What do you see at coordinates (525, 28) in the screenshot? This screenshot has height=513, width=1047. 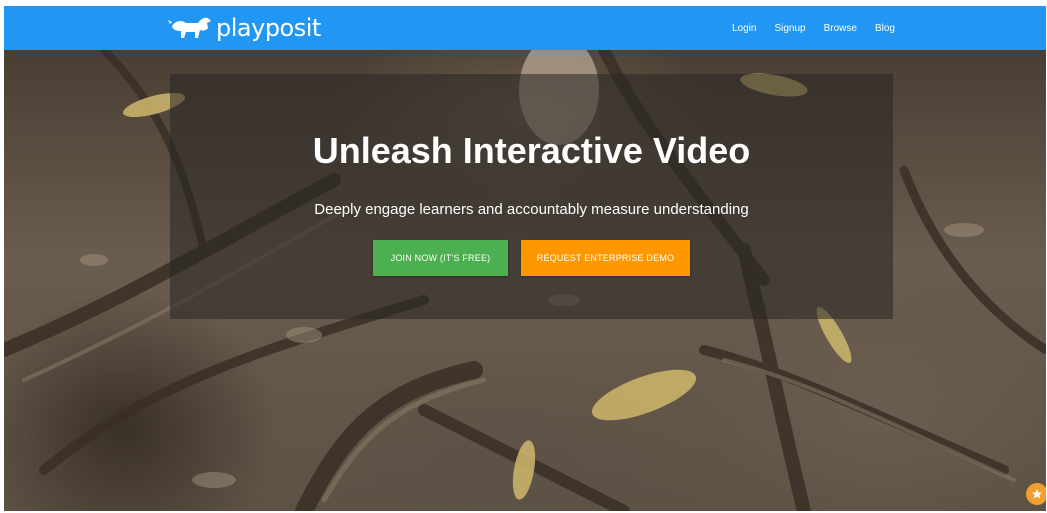 I see `top-navbar: playposit Login Signup Browse Blog` at bounding box center [525, 28].